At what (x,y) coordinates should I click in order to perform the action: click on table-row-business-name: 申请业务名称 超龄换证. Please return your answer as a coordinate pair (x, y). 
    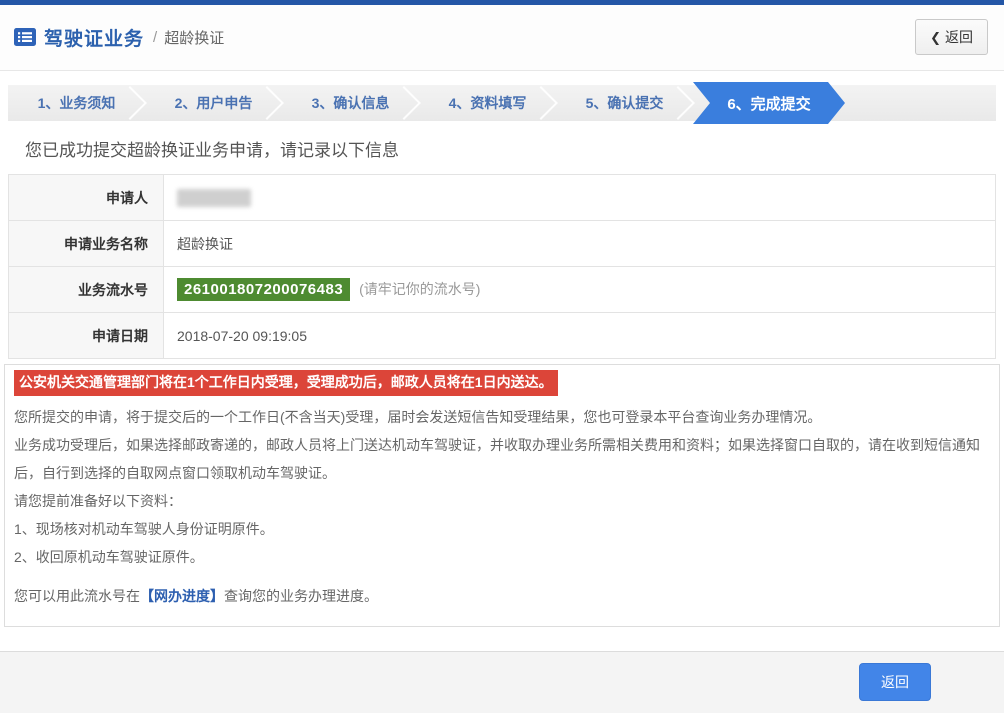
    Looking at the image, I should click on (502, 243).